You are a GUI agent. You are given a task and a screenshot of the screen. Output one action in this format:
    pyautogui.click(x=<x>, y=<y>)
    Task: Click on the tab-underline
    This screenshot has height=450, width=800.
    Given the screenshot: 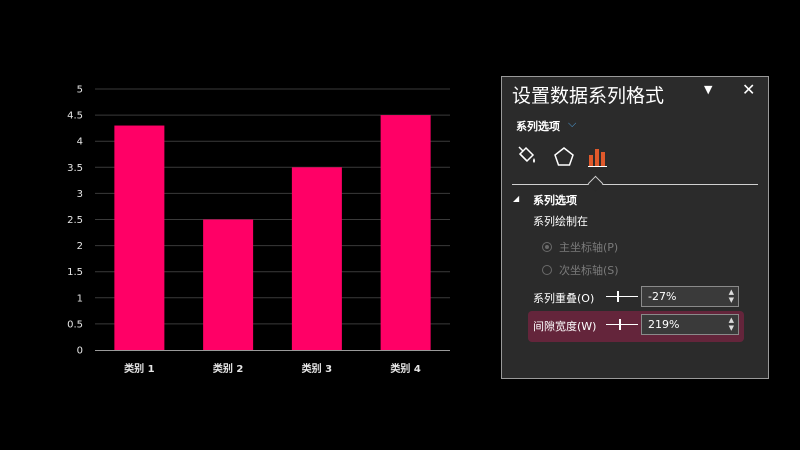 What is the action you would take?
    pyautogui.click(x=635, y=184)
    